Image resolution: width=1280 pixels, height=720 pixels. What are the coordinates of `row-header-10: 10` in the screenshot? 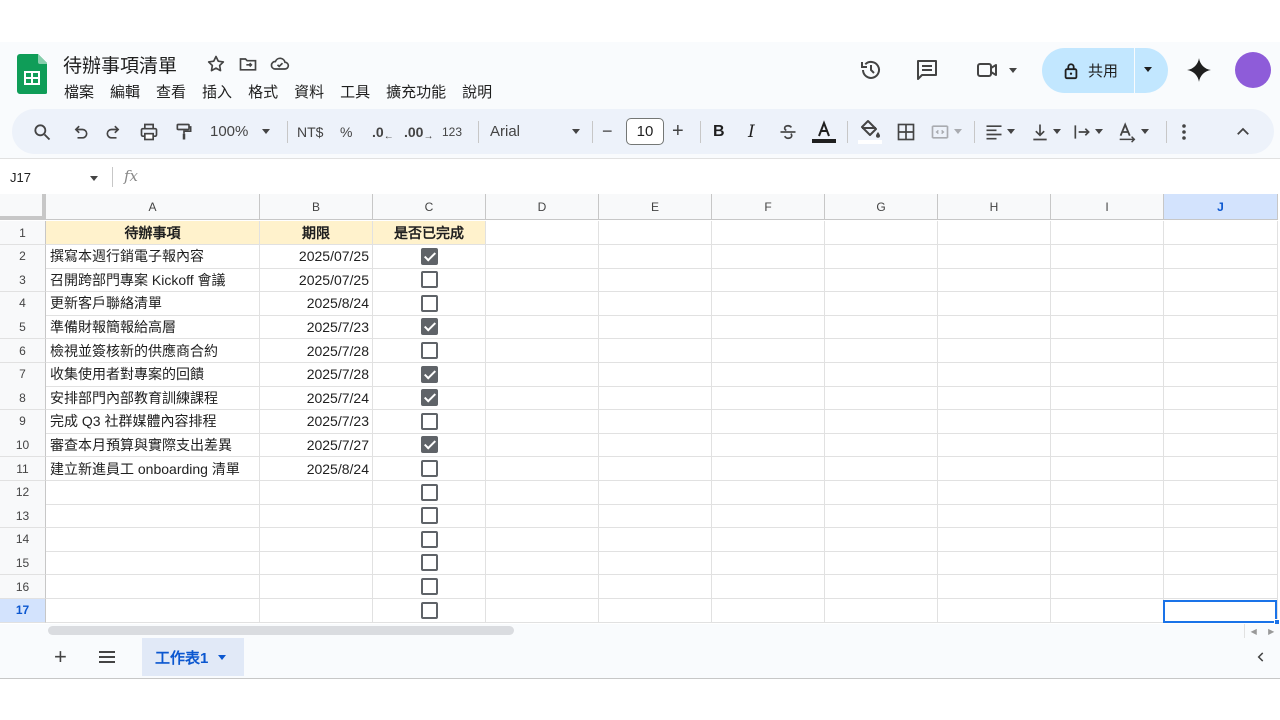 It's located at (23, 445).